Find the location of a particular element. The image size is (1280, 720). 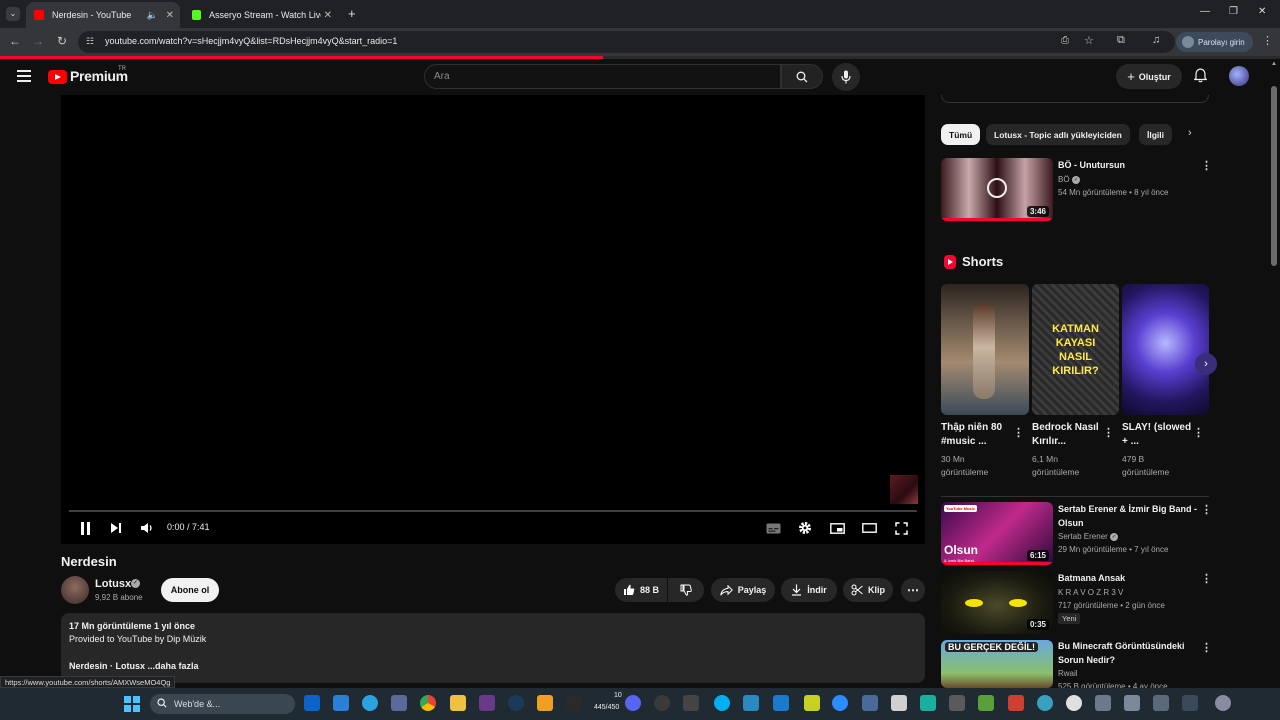

store-icon is located at coordinates (341, 703).